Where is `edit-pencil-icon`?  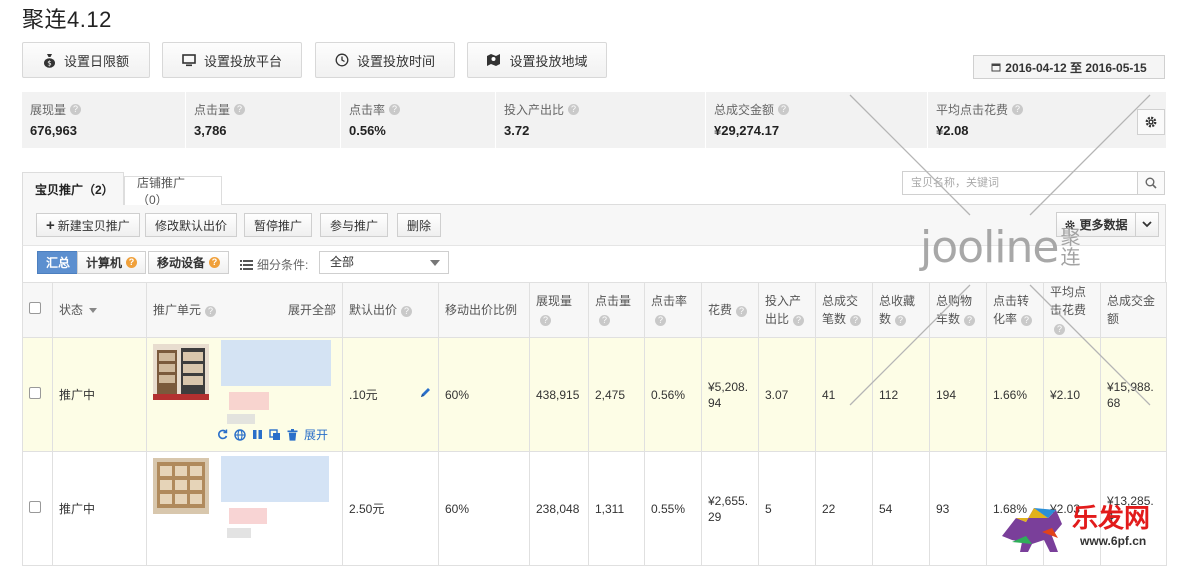 edit-pencil-icon is located at coordinates (425, 392).